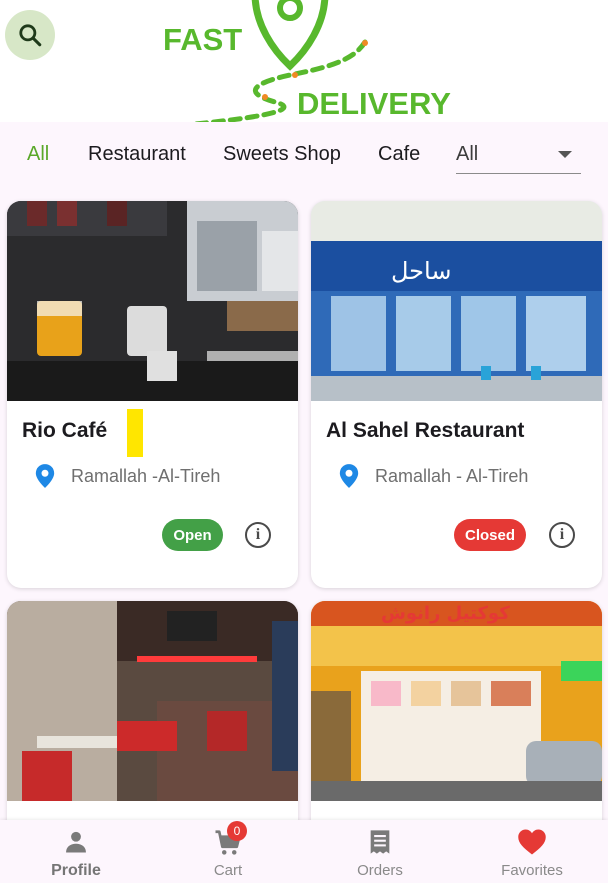 The height and width of the screenshot is (883, 608). I want to click on nav-label-cart: Cart, so click(228, 870).